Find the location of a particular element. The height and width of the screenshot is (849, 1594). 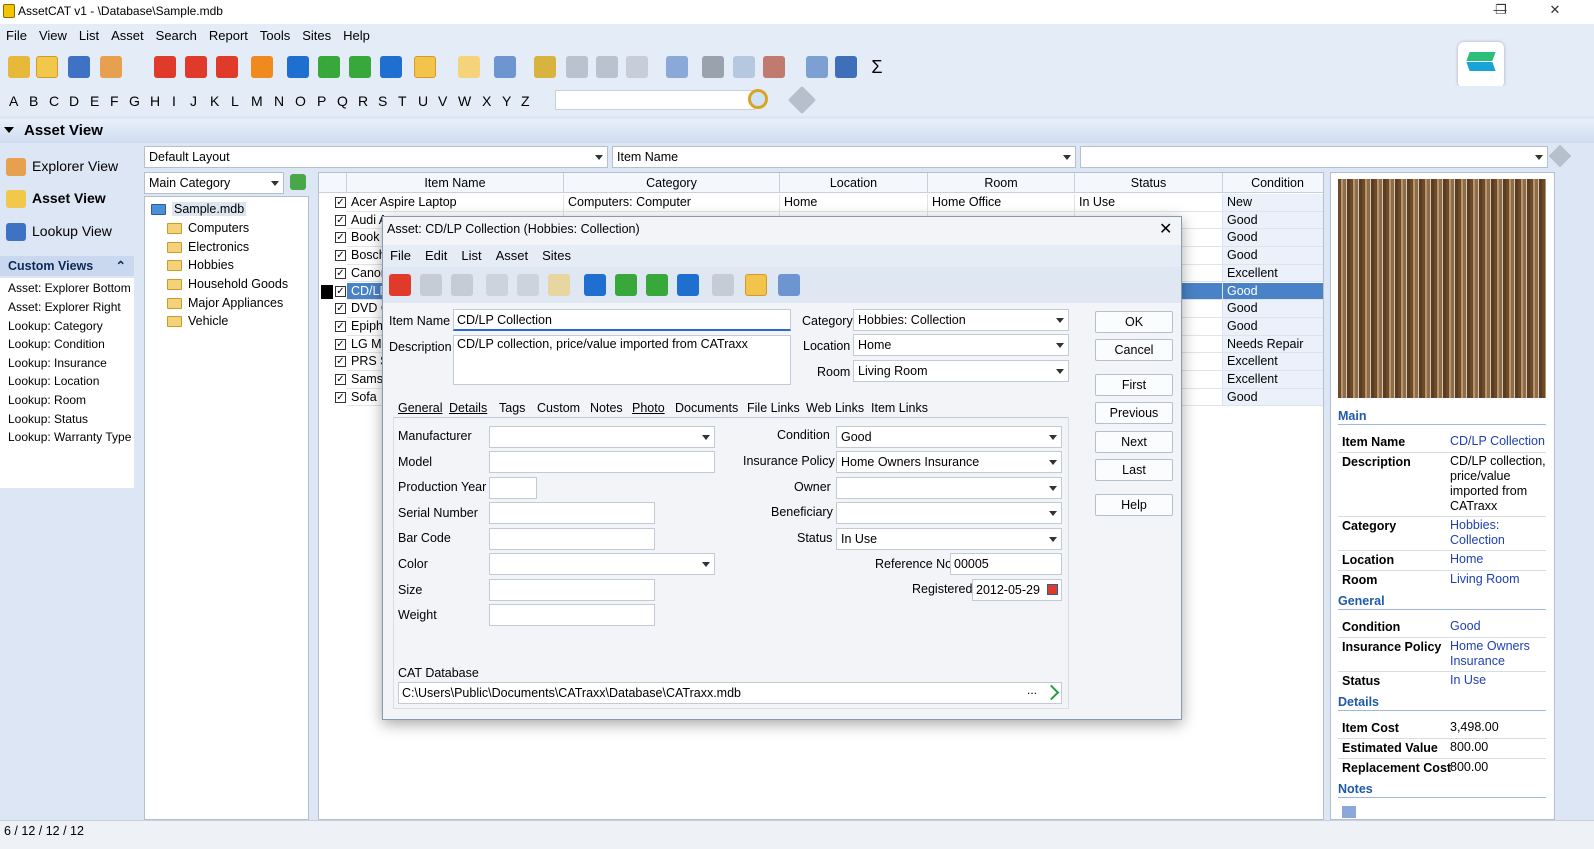

panel-location-link: Home is located at coordinates (1499, 559).